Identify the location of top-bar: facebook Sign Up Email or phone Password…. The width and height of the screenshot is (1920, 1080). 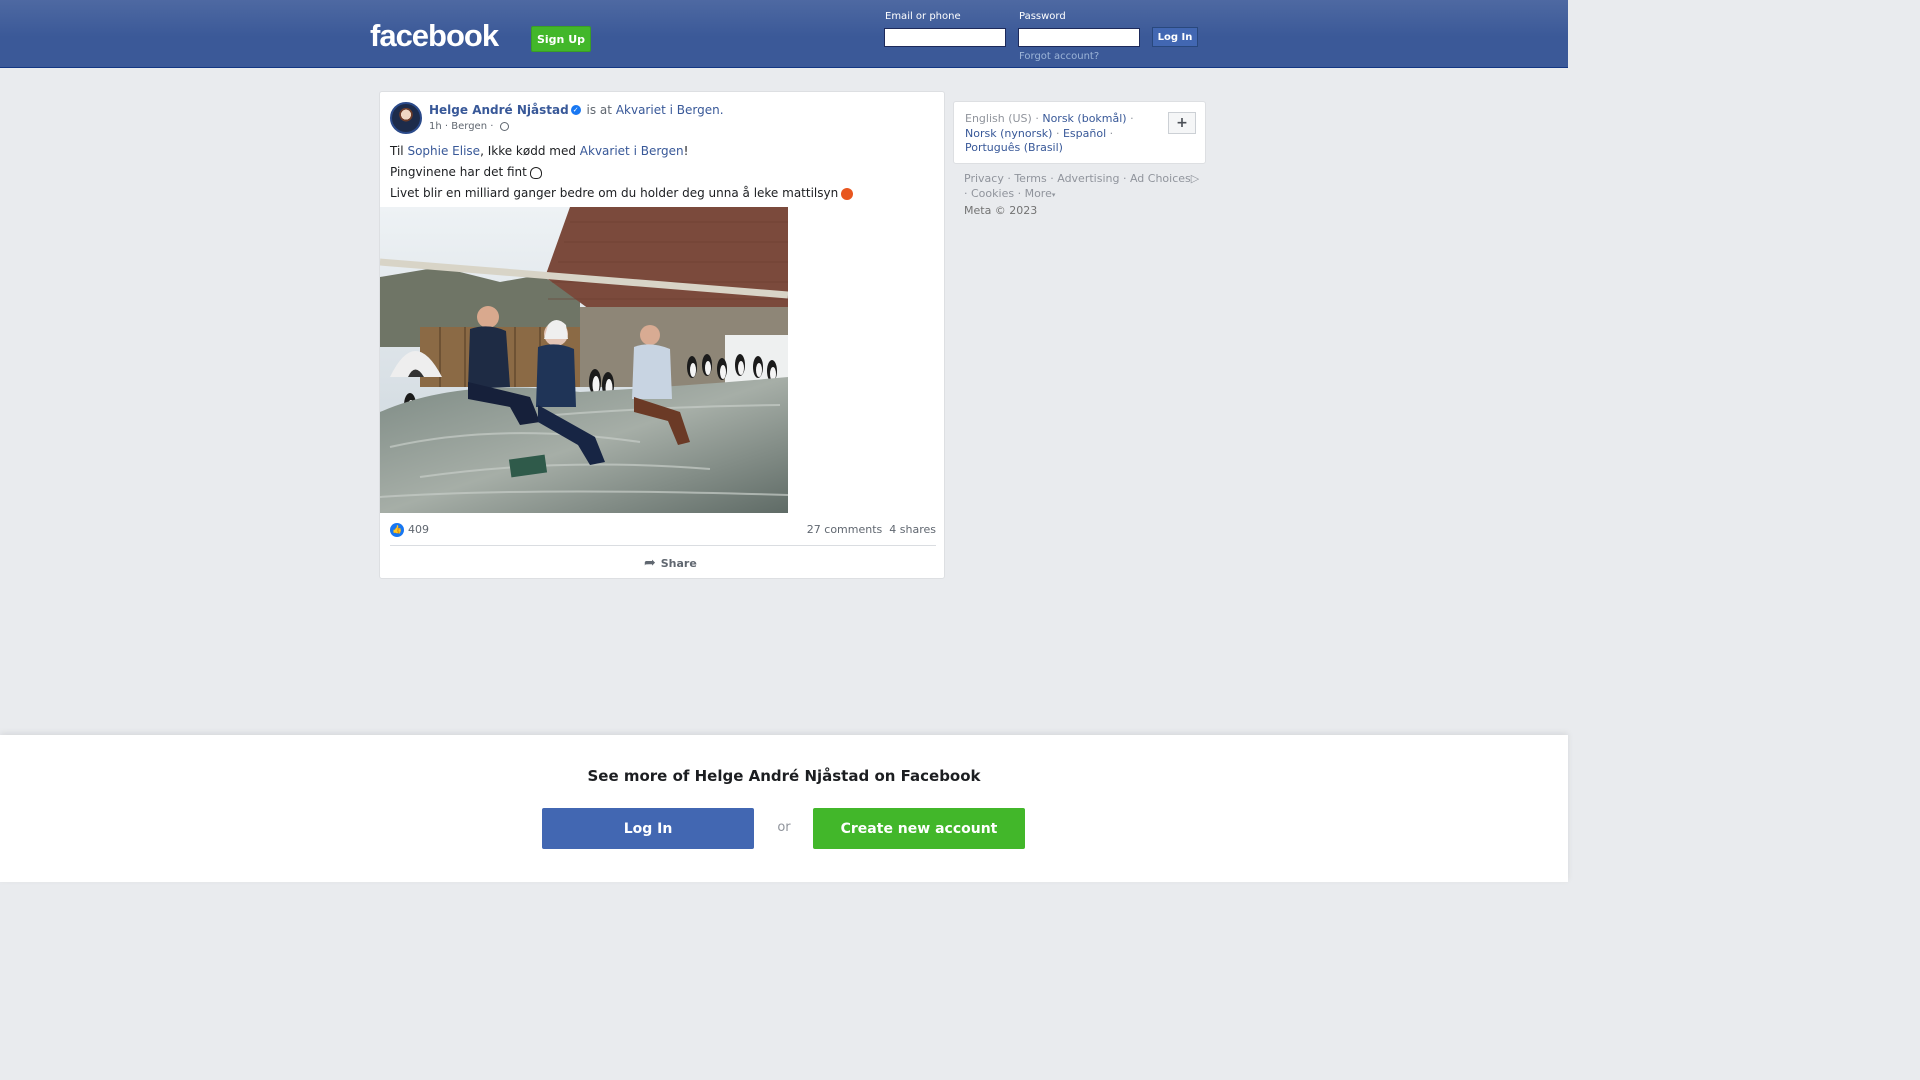
(784, 34).